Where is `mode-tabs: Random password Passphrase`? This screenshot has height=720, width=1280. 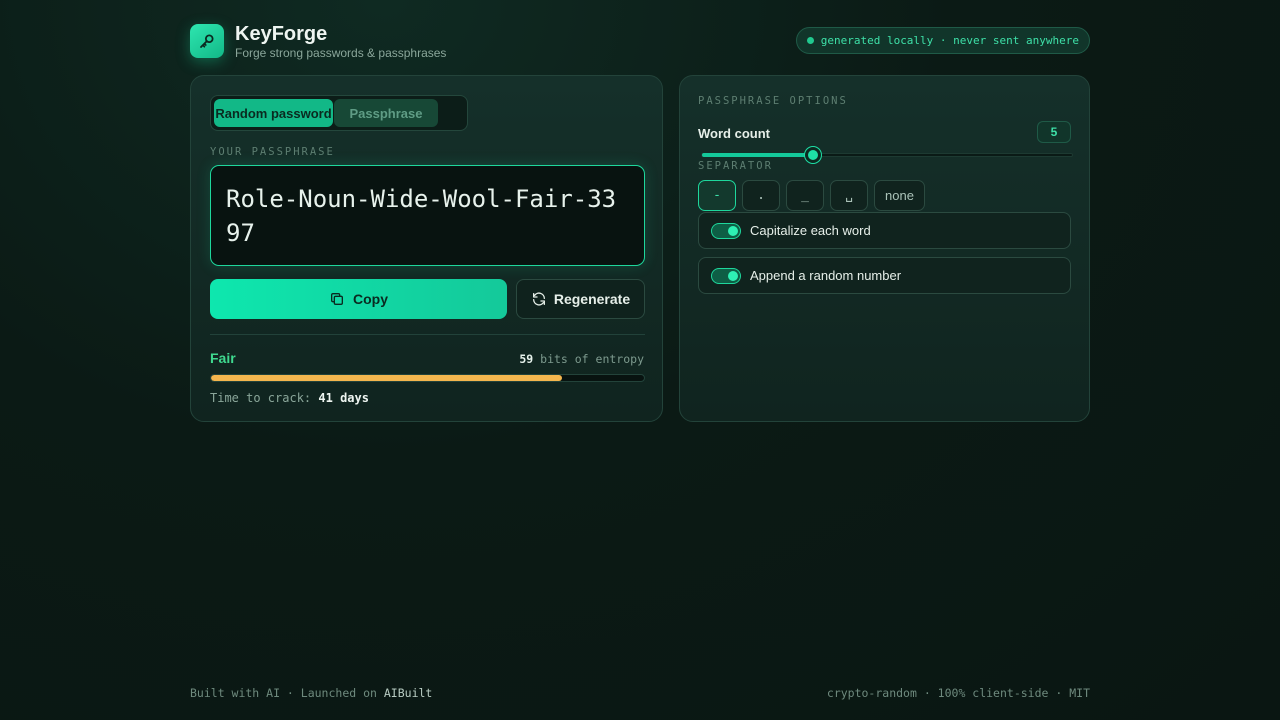
mode-tabs: Random password Passphrase is located at coordinates (339, 113).